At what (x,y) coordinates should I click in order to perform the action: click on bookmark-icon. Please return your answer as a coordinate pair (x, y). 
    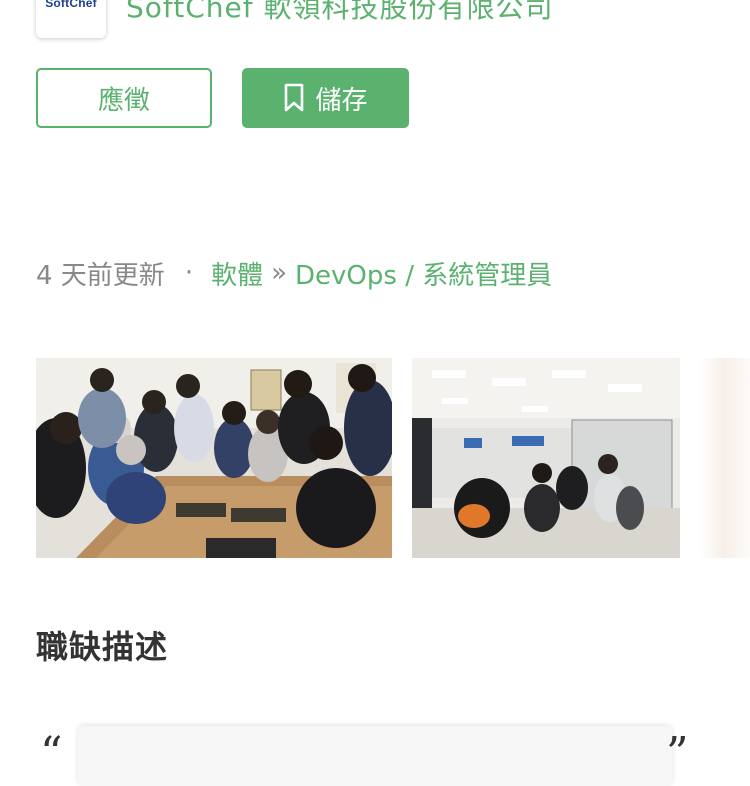
    Looking at the image, I should click on (294, 98).